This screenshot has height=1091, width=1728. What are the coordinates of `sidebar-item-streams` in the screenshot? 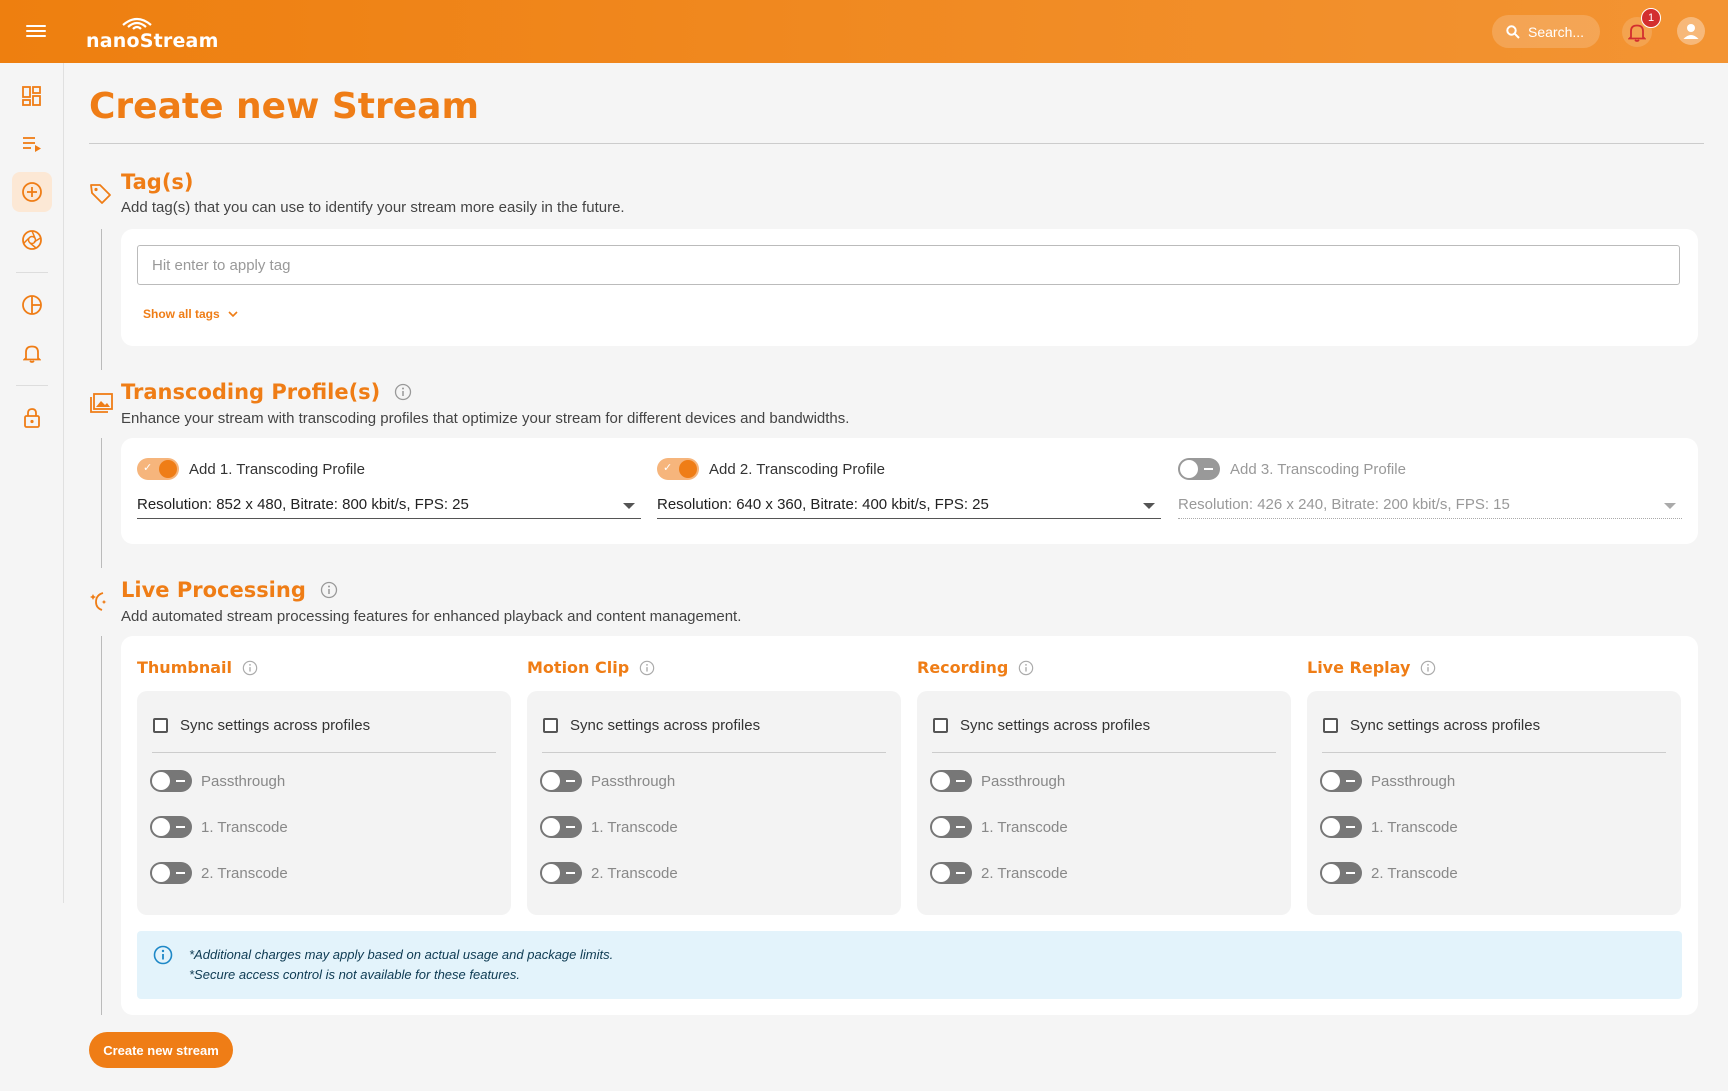 It's located at (32, 144).